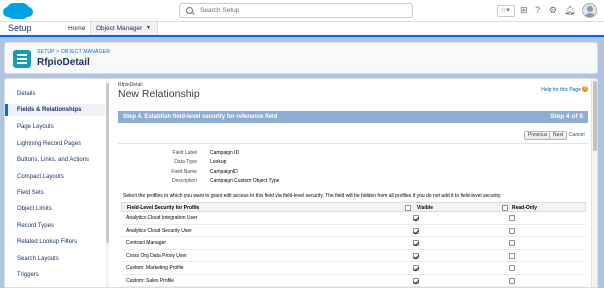 This screenshot has width=604, height=288. What do you see at coordinates (353, 243) in the screenshot?
I see `table-row: Contract Manager` at bounding box center [353, 243].